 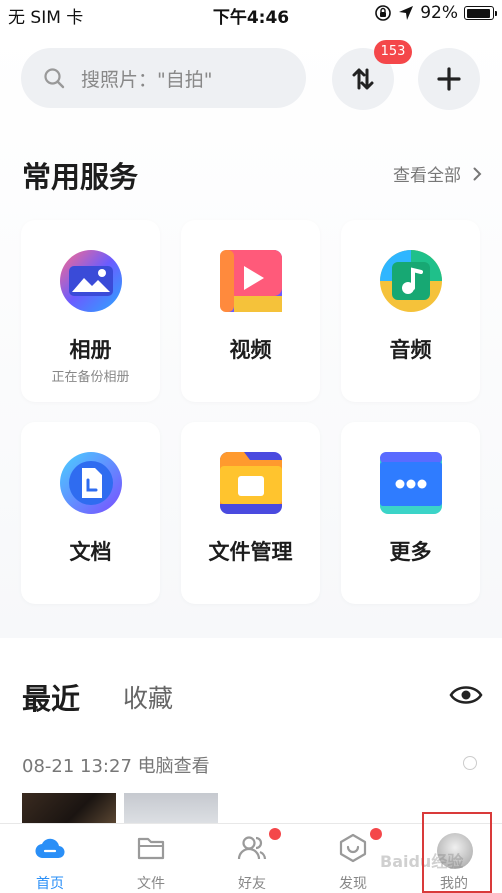 I want to click on watermark-text: Baidu经验, so click(x=422, y=861).